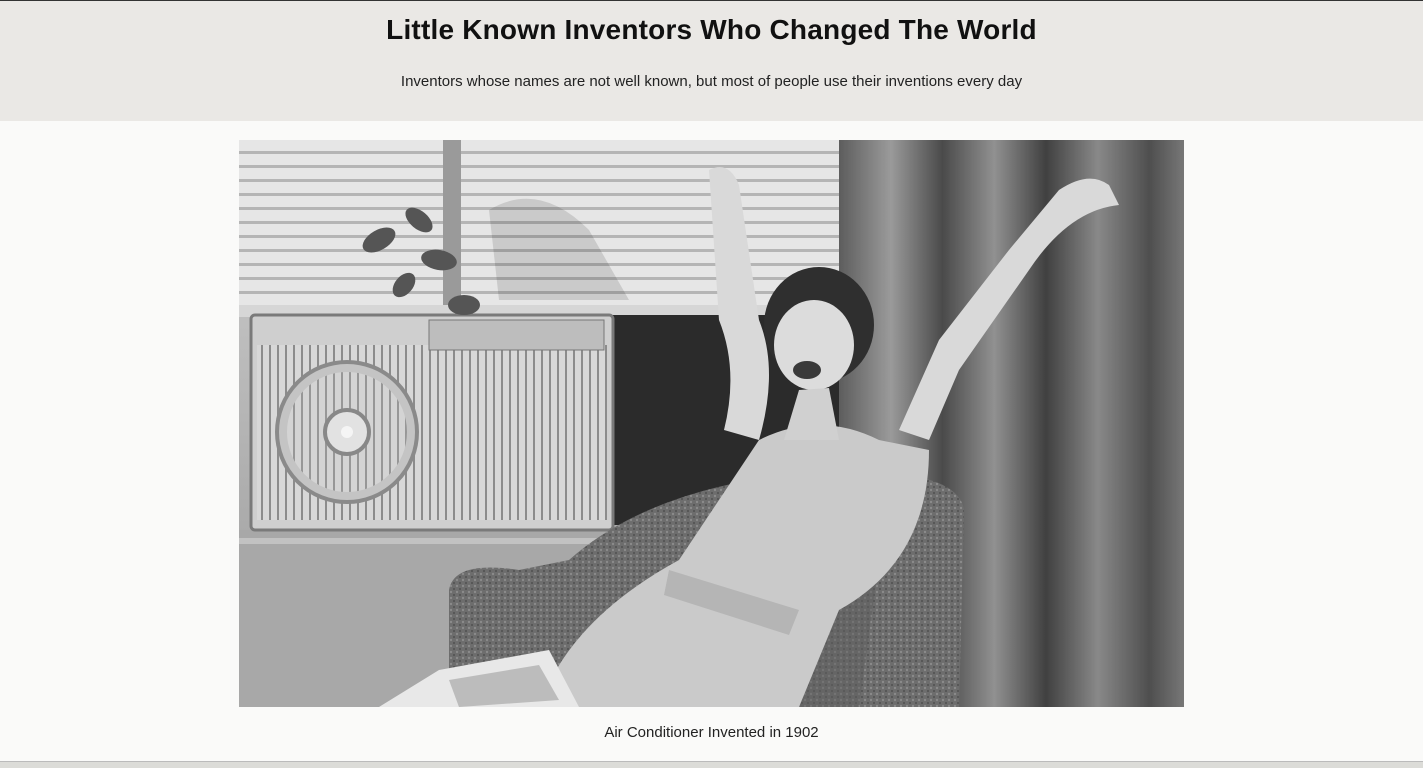  What do you see at coordinates (711, 732) in the screenshot?
I see `image-caption: Air Conditioner Invented in 1902` at bounding box center [711, 732].